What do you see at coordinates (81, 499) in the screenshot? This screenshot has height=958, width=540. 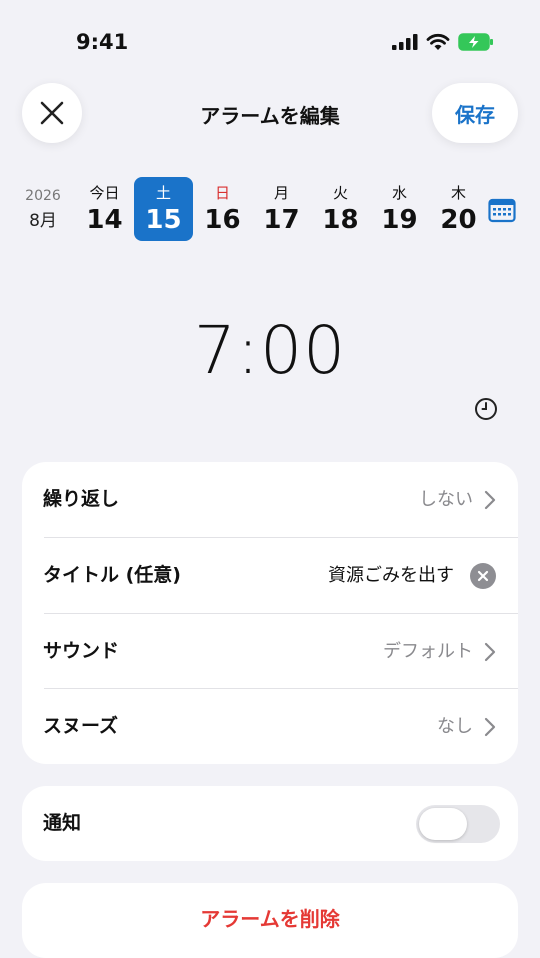 I see `repeat-label: 繰り返し` at bounding box center [81, 499].